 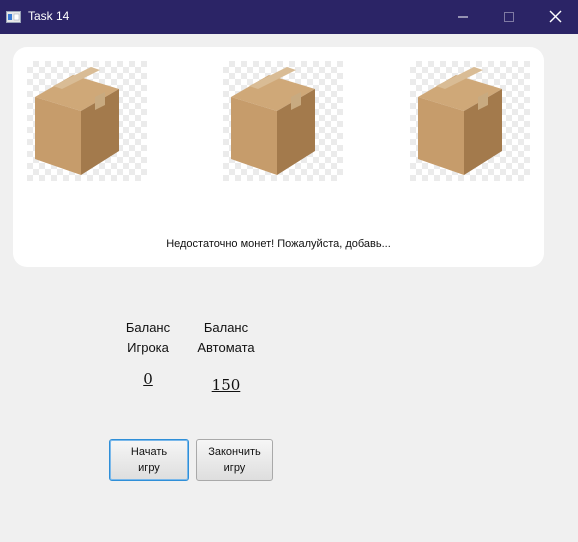 What do you see at coordinates (289, 17) in the screenshot?
I see `title-bar: Task 14` at bounding box center [289, 17].